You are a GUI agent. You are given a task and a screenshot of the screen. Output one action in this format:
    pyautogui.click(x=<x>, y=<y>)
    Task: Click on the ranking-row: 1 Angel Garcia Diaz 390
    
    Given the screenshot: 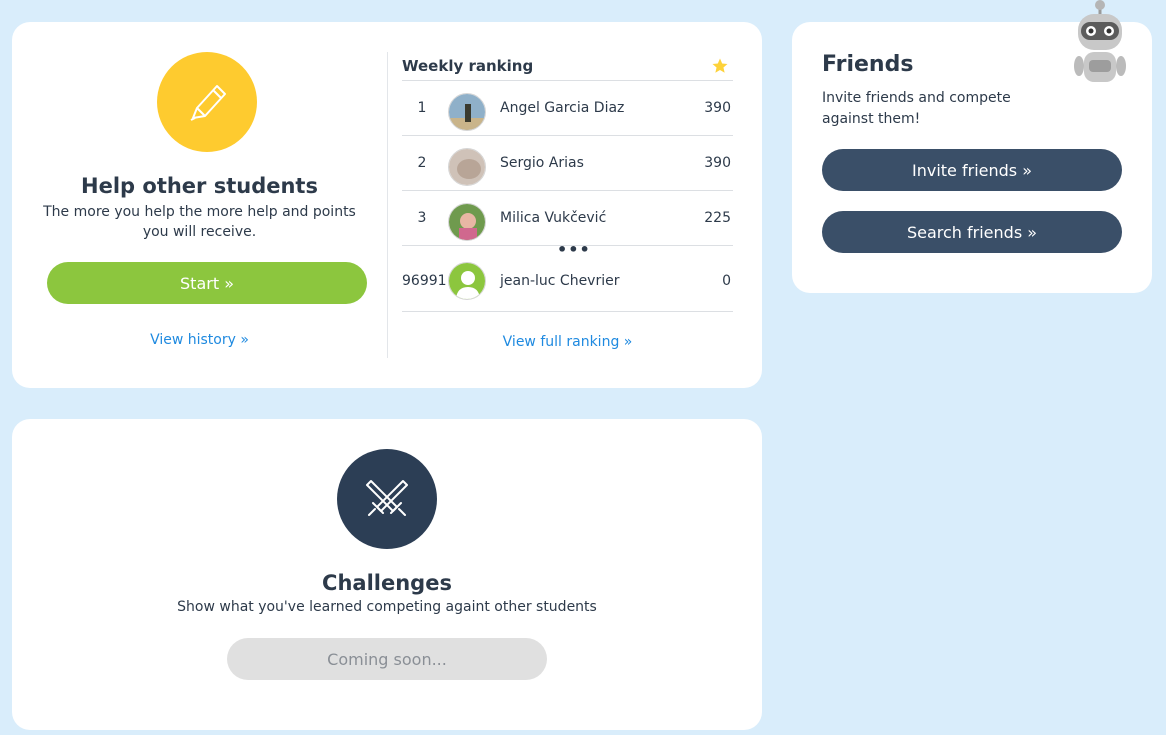 What is the action you would take?
    pyautogui.click(x=567, y=108)
    